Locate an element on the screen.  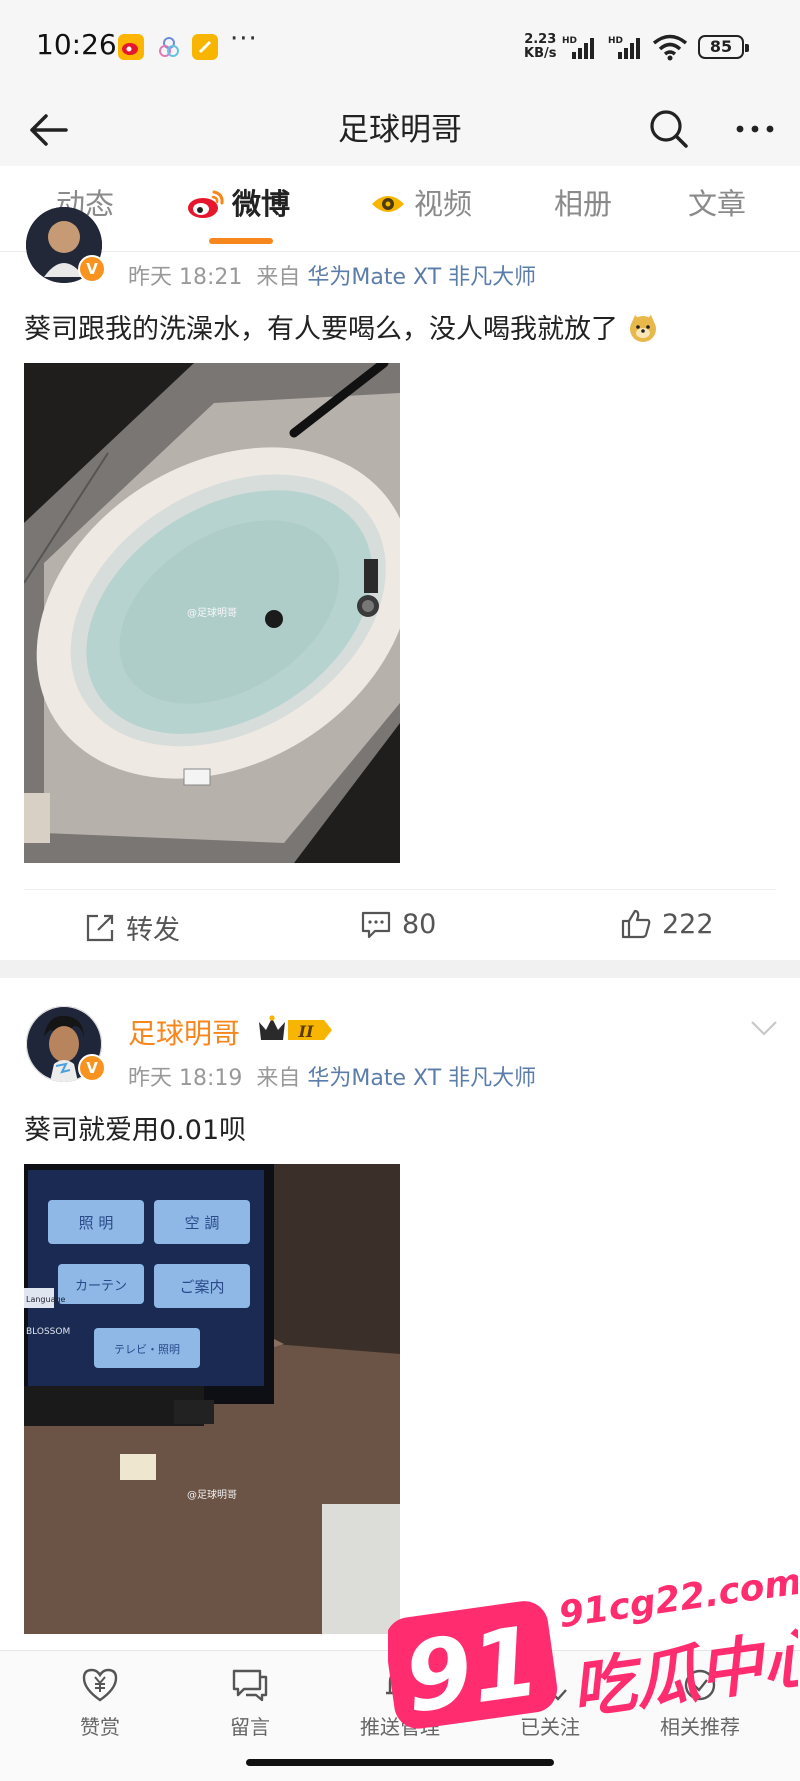
comment-icon is located at coordinates (376, 925).